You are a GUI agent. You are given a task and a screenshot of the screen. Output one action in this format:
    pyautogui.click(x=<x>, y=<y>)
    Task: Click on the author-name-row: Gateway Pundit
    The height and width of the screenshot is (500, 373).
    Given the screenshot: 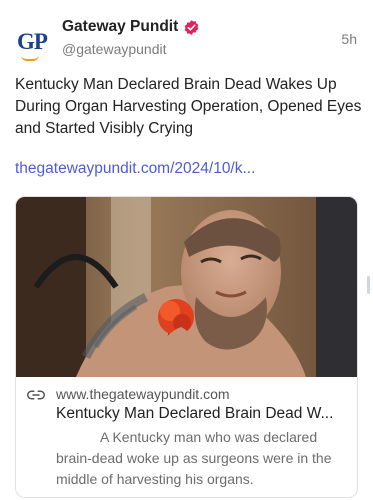 What is the action you would take?
    pyautogui.click(x=131, y=27)
    